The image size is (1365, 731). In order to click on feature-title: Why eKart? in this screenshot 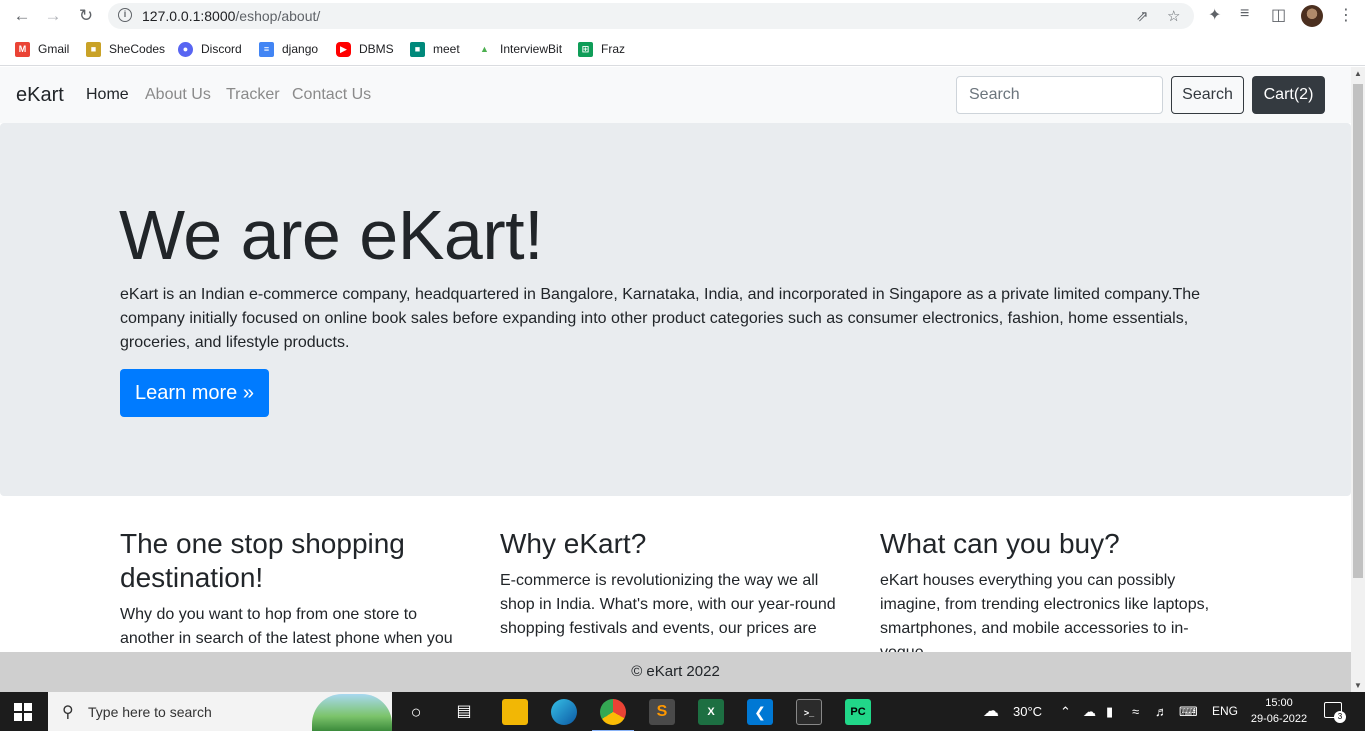, I will do `click(573, 543)`.